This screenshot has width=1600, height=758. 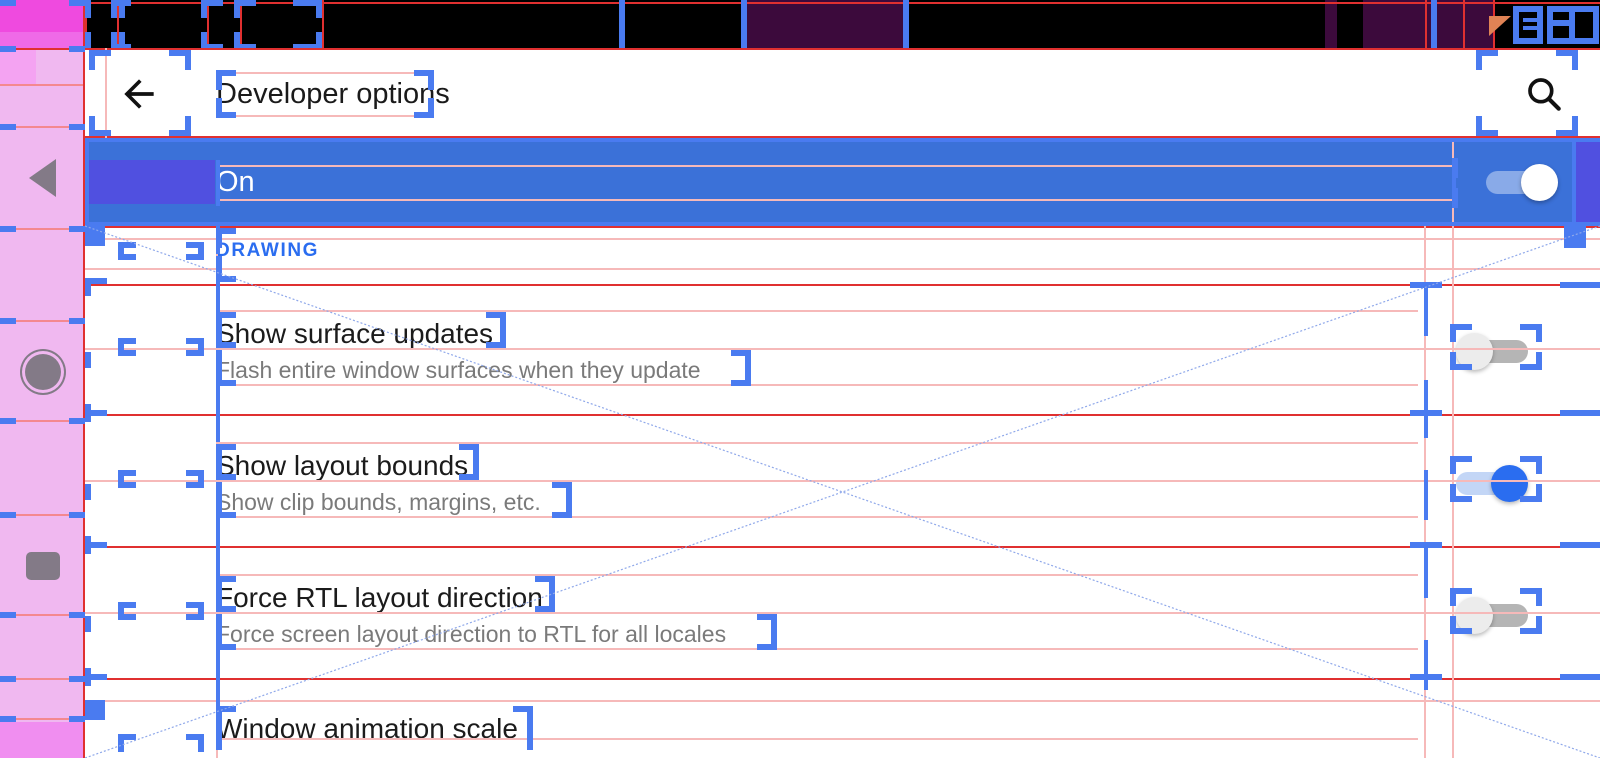 What do you see at coordinates (42, 740) in the screenshot?
I see `nav-bottom-band` at bounding box center [42, 740].